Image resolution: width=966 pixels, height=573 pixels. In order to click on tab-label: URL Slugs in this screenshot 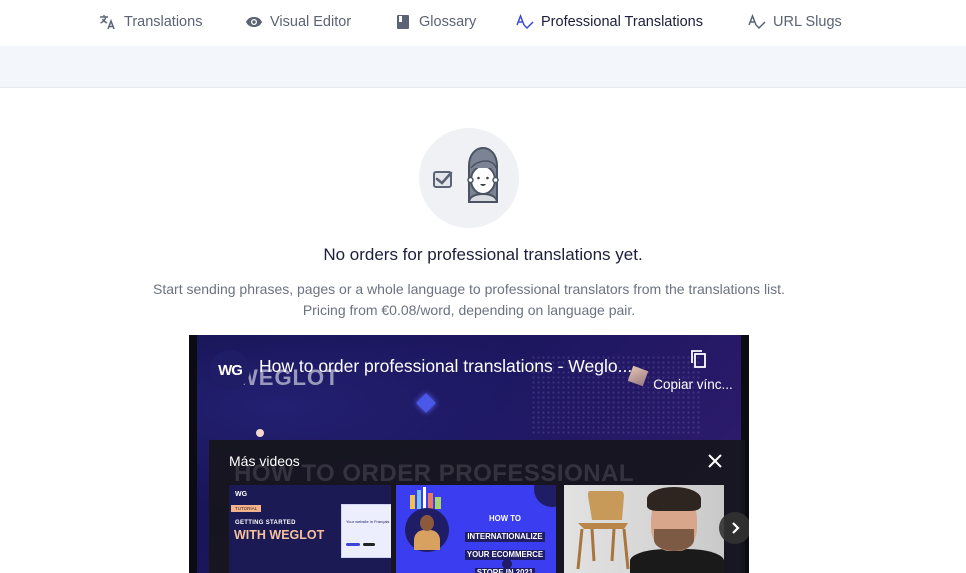, I will do `click(807, 22)`.